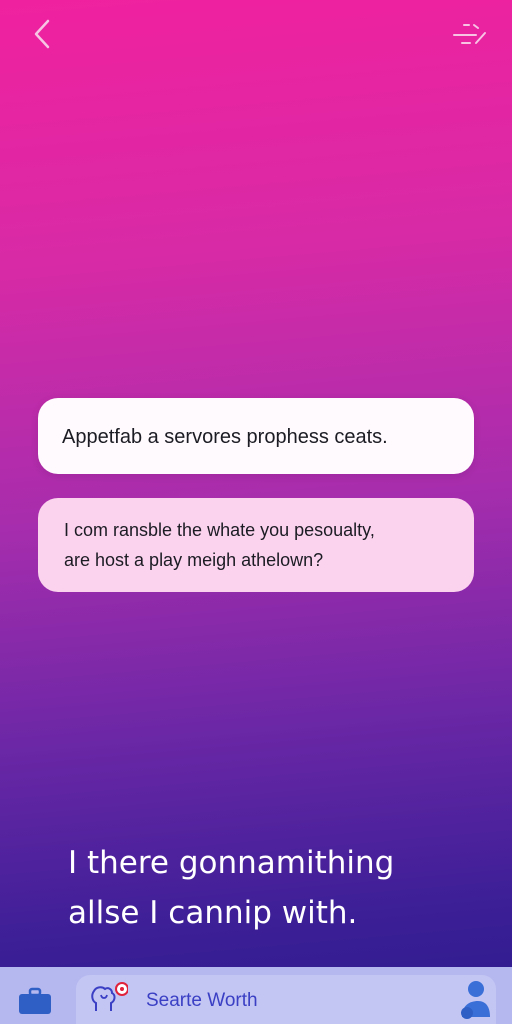 This screenshot has width=512, height=1024. What do you see at coordinates (213, 913) in the screenshot?
I see `caption-line: allse I cannip with.` at bounding box center [213, 913].